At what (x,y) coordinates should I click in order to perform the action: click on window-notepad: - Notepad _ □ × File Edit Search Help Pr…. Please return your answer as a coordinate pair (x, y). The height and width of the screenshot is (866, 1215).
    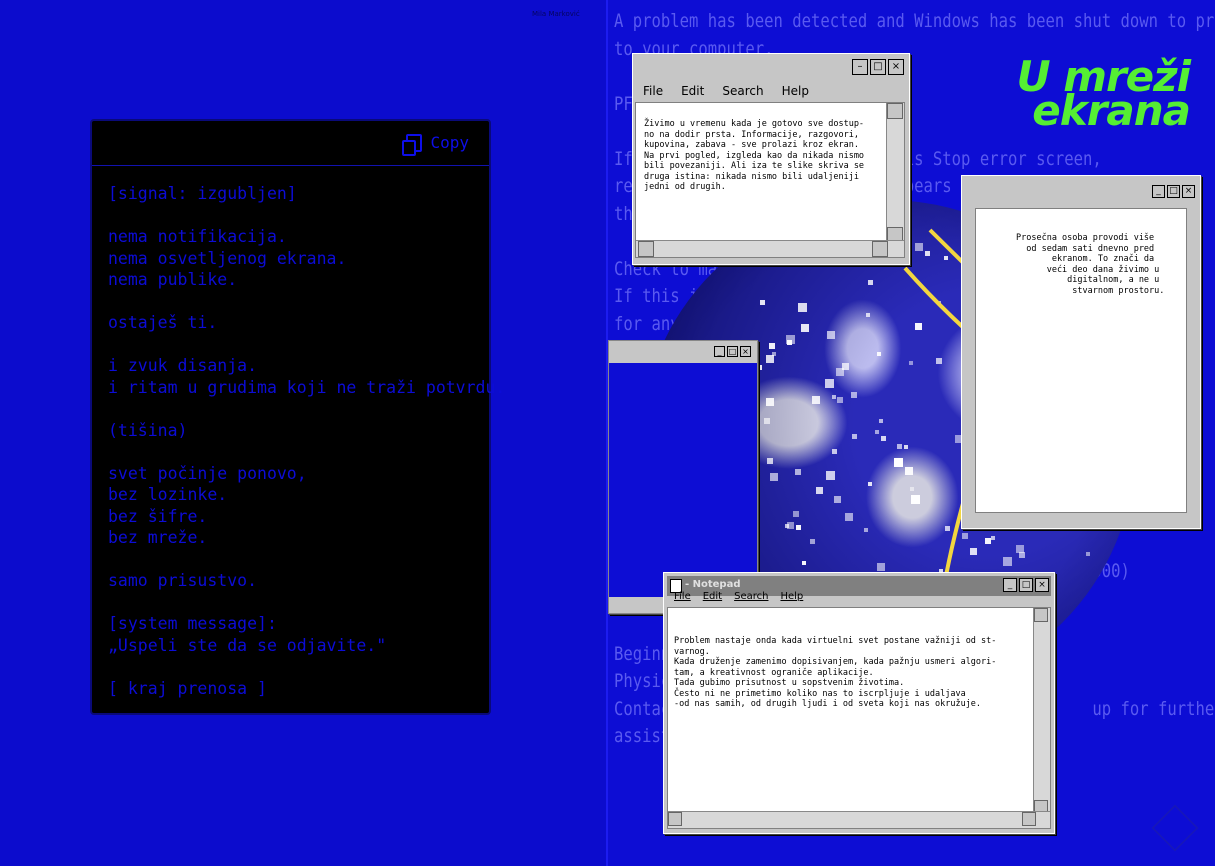
    Looking at the image, I should click on (859, 703).